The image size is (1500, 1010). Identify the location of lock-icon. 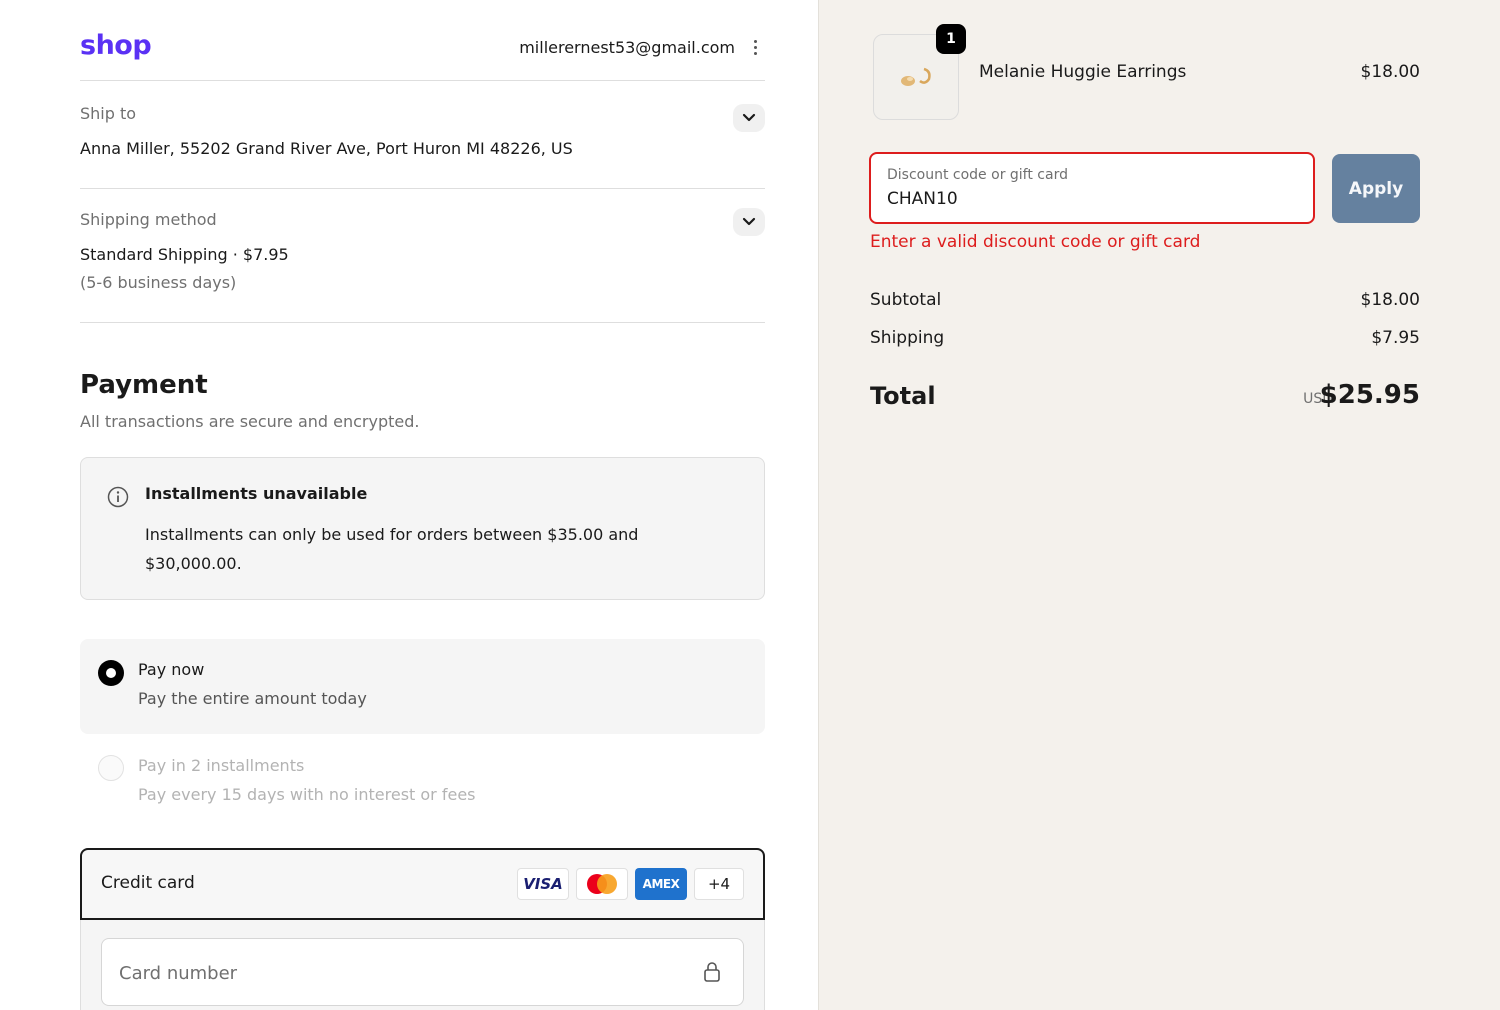
(712, 972).